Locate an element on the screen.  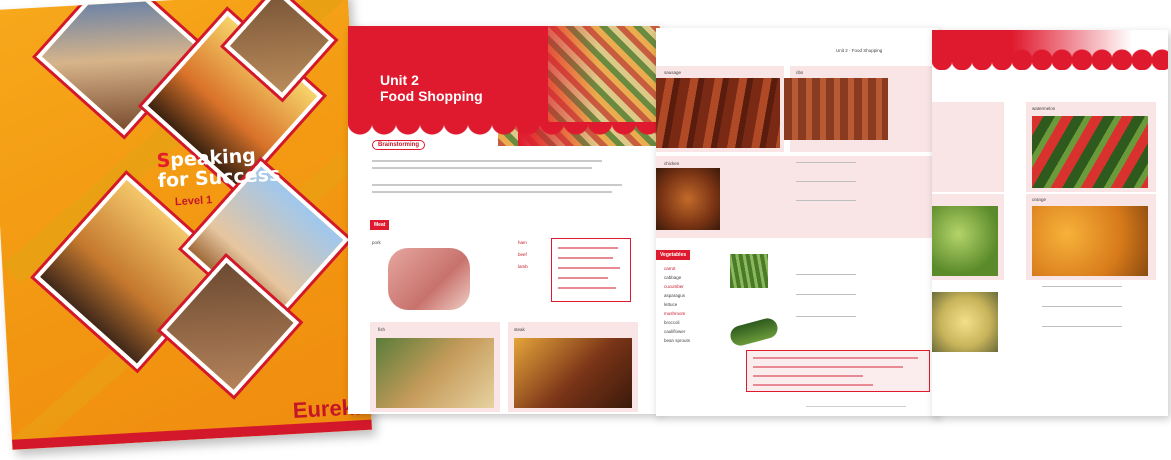
sausage-photo is located at coordinates (718, 113).